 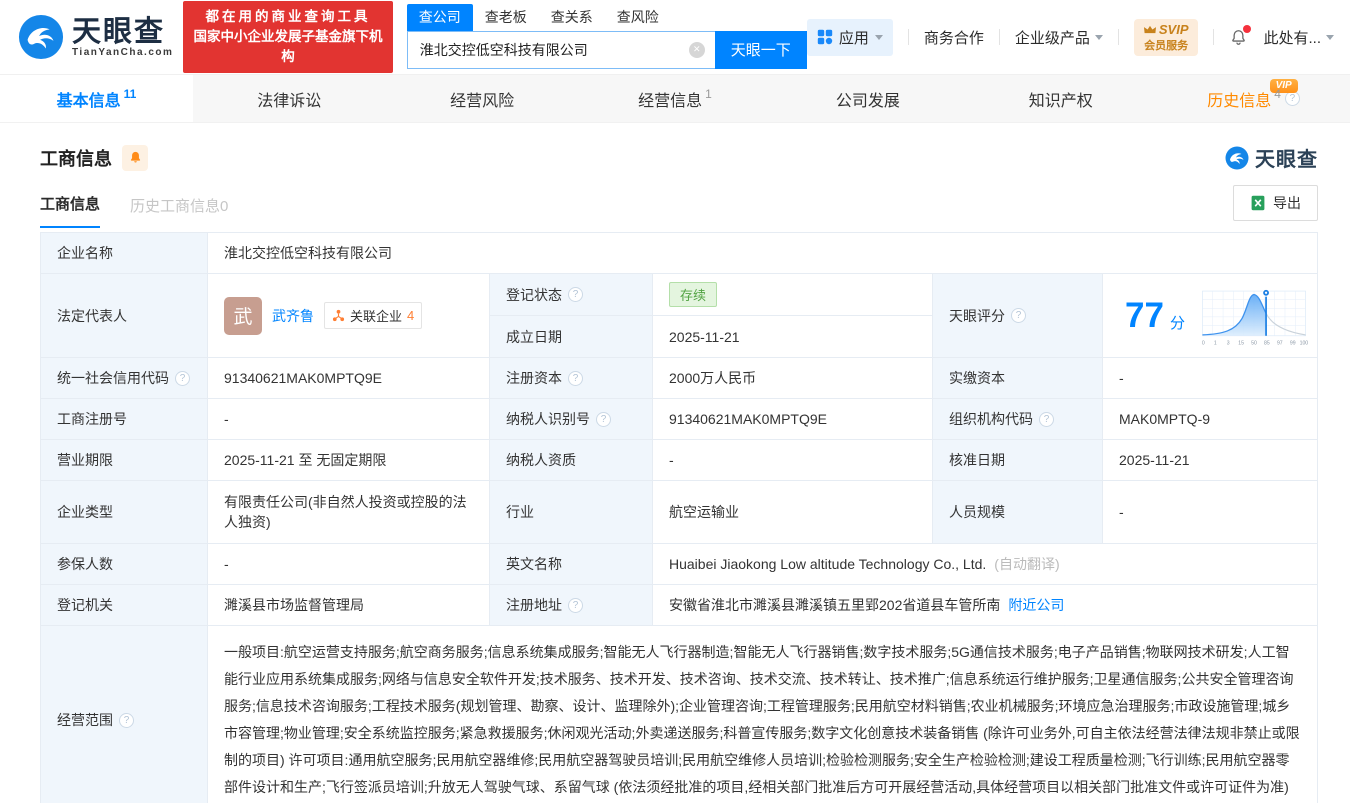 I want to click on business-scope-label: 经营范围, so click(x=124, y=714).